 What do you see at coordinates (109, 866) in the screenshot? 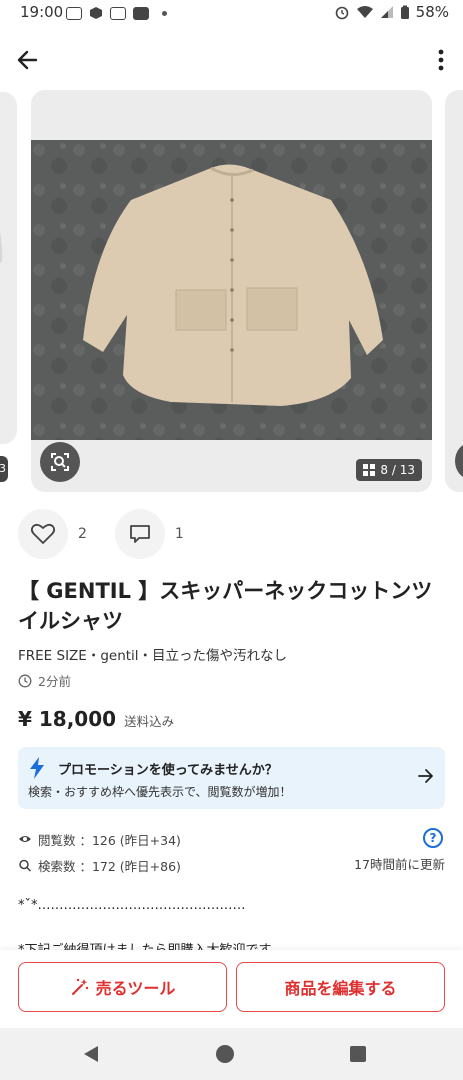
I see `searches-text: 検索数 ：172 (昨日+86)` at bounding box center [109, 866].